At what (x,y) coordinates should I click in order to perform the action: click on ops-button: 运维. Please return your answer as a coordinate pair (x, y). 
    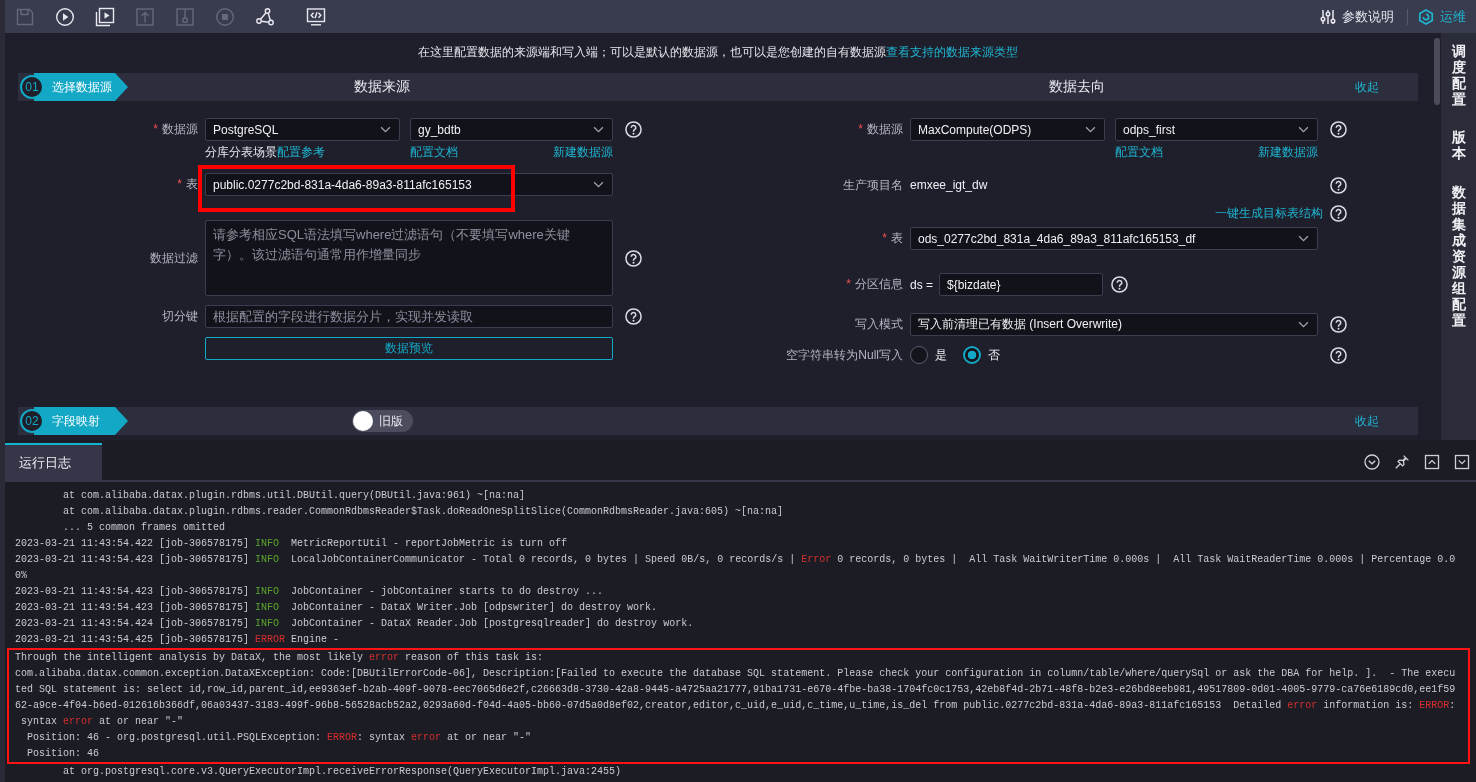
    Looking at the image, I should click on (1442, 16).